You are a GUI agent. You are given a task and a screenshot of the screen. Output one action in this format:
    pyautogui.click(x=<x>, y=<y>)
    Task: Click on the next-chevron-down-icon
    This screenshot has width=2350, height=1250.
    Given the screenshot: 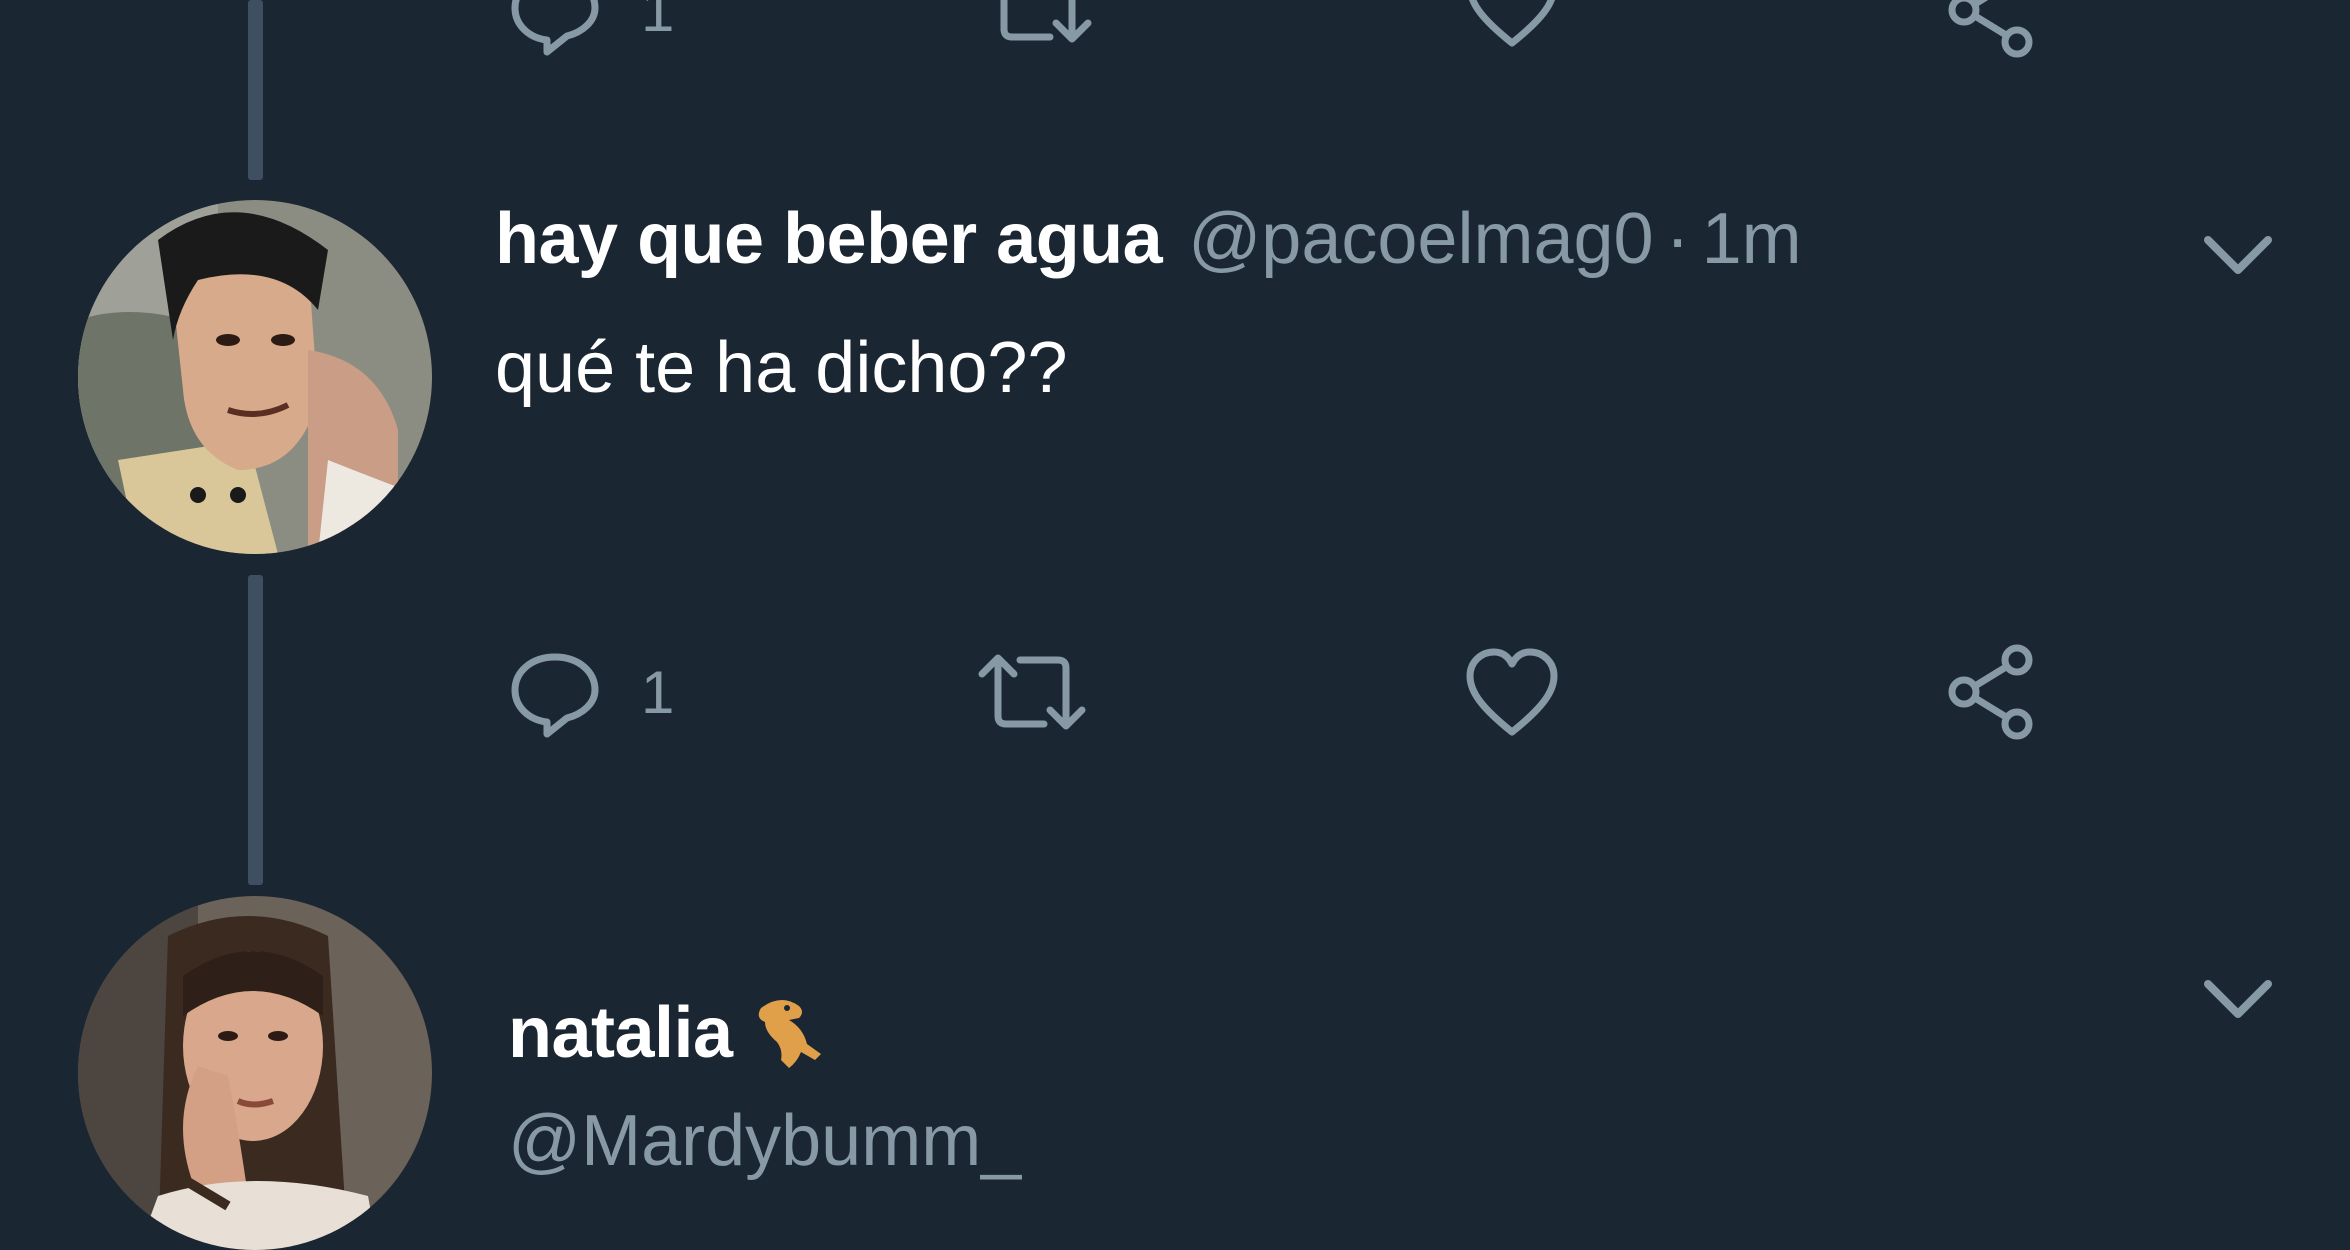 What is the action you would take?
    pyautogui.click(x=2238, y=1000)
    